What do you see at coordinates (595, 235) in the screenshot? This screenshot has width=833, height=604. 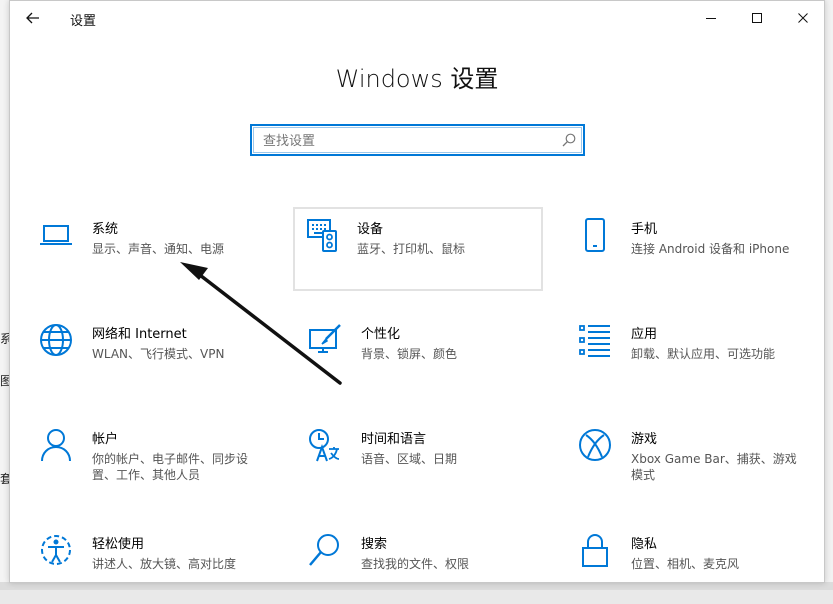 I see `phone-icon` at bounding box center [595, 235].